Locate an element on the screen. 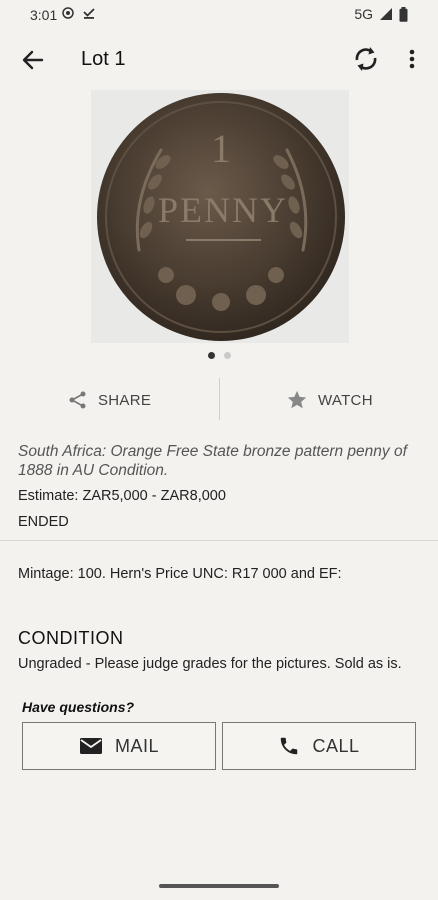  image-pager is located at coordinates (219, 355).